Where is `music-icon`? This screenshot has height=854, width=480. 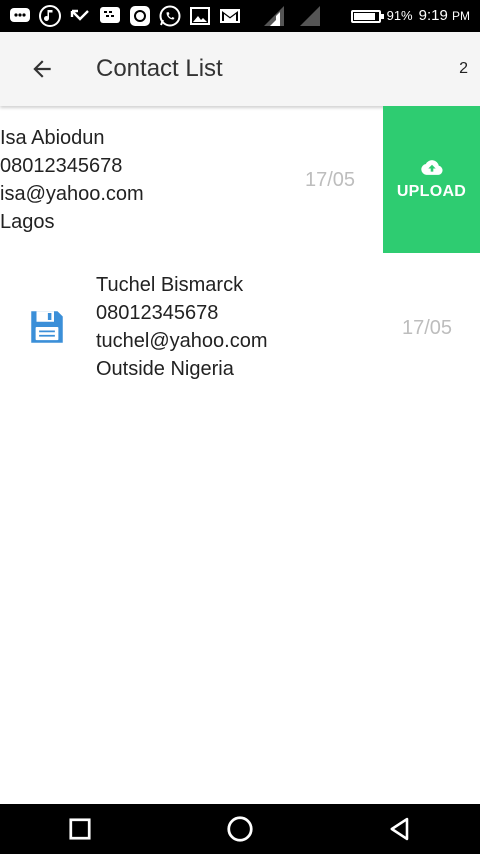
music-icon is located at coordinates (50, 16).